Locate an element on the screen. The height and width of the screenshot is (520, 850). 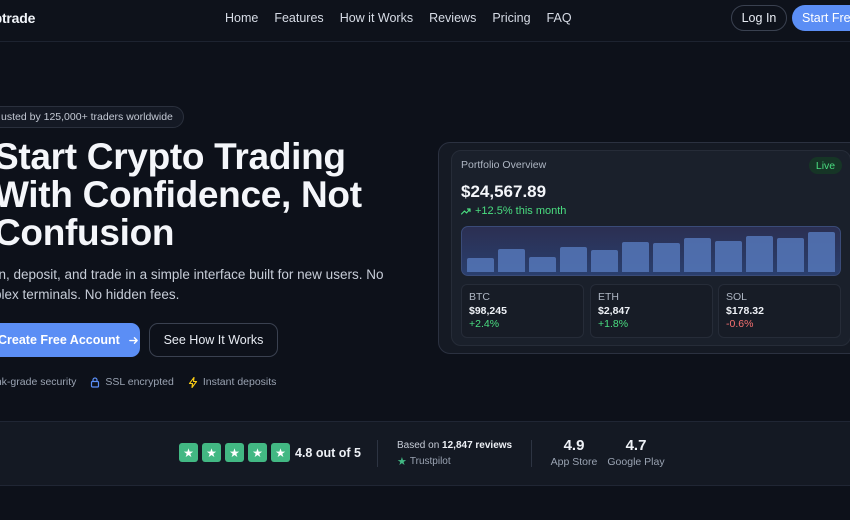
trustpilot-star-icon: ★ is located at coordinates (402, 462).